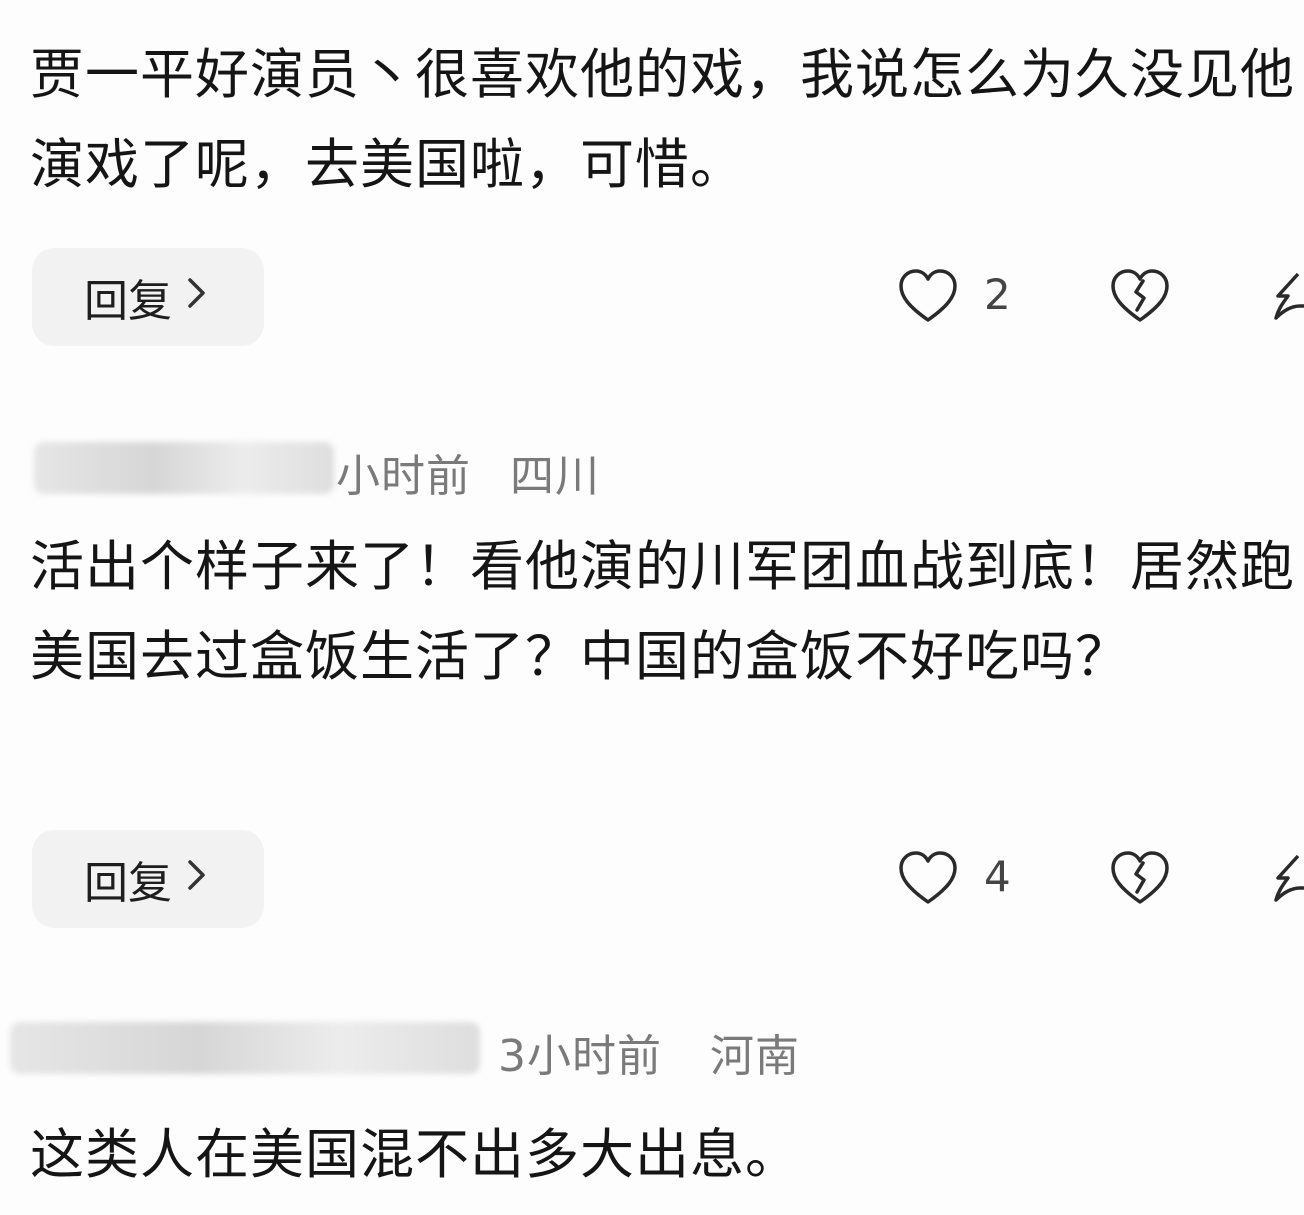 This screenshot has height=1215, width=1304. Describe the element at coordinates (997, 294) in the screenshot. I see `like-count: 2` at that location.